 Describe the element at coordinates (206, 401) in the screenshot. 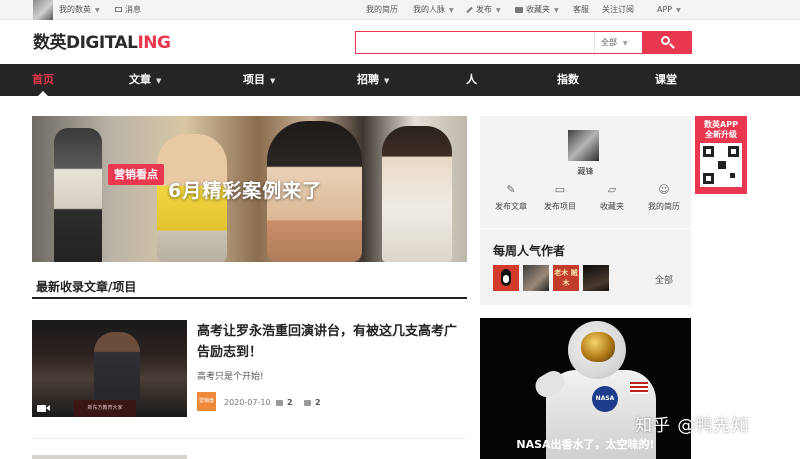

I see `article-source-badge: 营销兽` at that location.